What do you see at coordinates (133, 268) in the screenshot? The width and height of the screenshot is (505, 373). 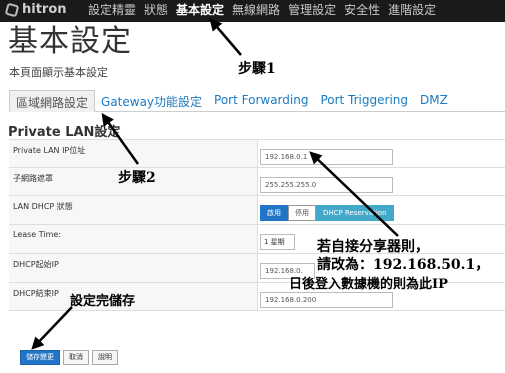 I see `dhcp-start-label: DHCP起始IP` at bounding box center [133, 268].